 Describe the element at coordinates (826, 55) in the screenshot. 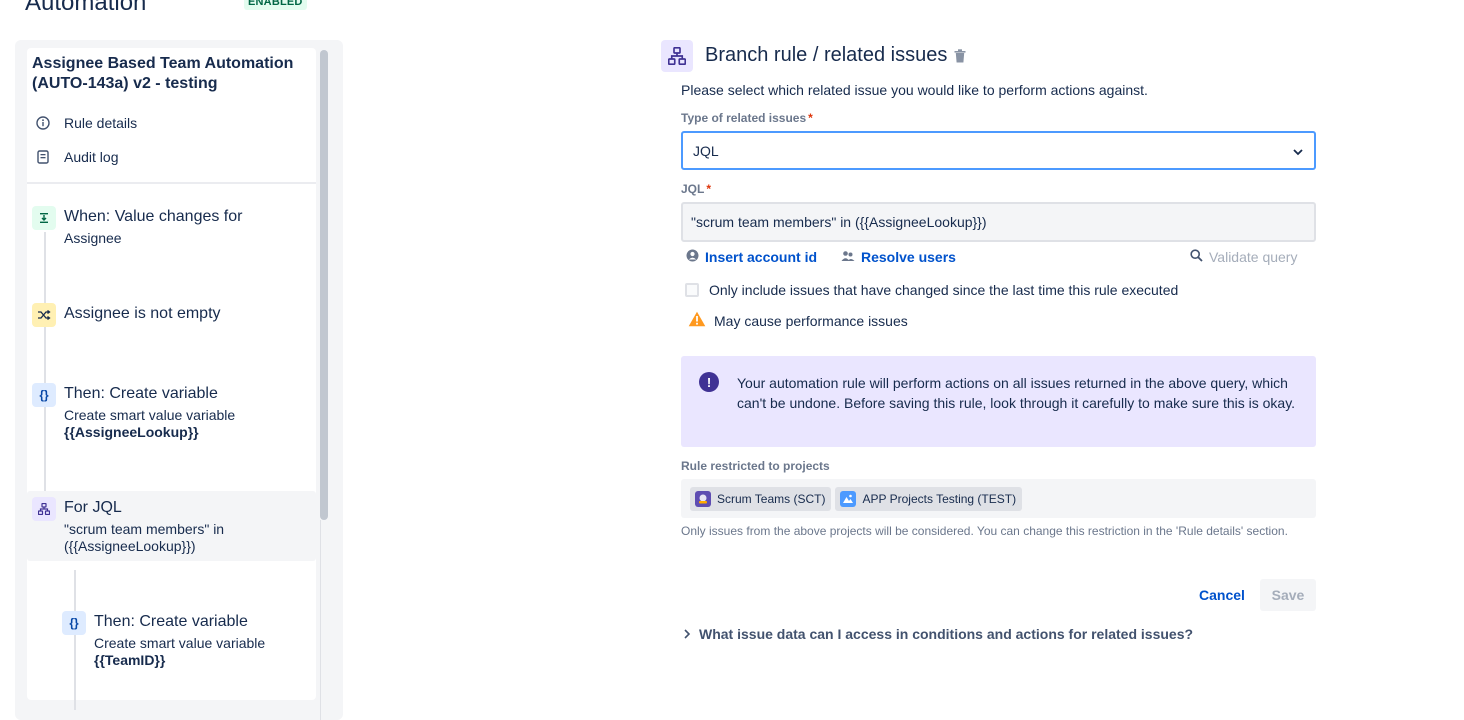

I see `panel-title: Branch rule / related issues` at that location.